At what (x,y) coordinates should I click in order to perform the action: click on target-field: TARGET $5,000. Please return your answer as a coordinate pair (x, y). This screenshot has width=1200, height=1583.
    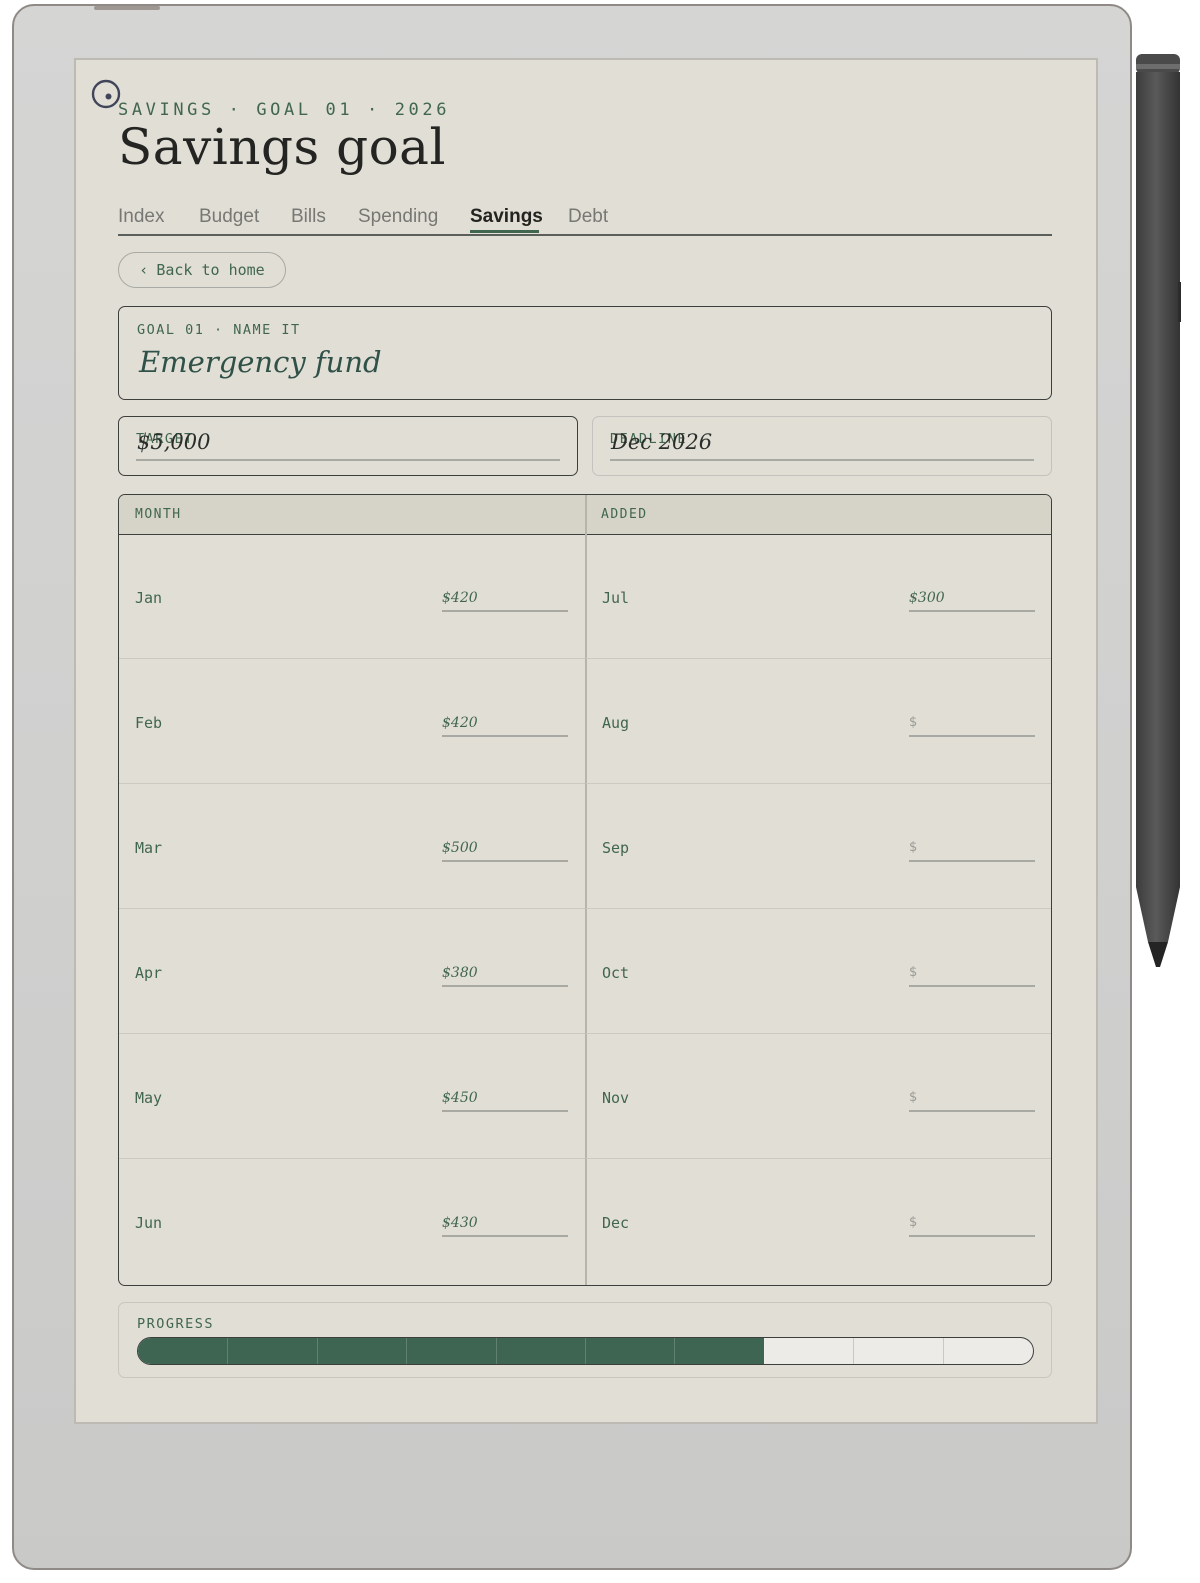
    Looking at the image, I should click on (348, 446).